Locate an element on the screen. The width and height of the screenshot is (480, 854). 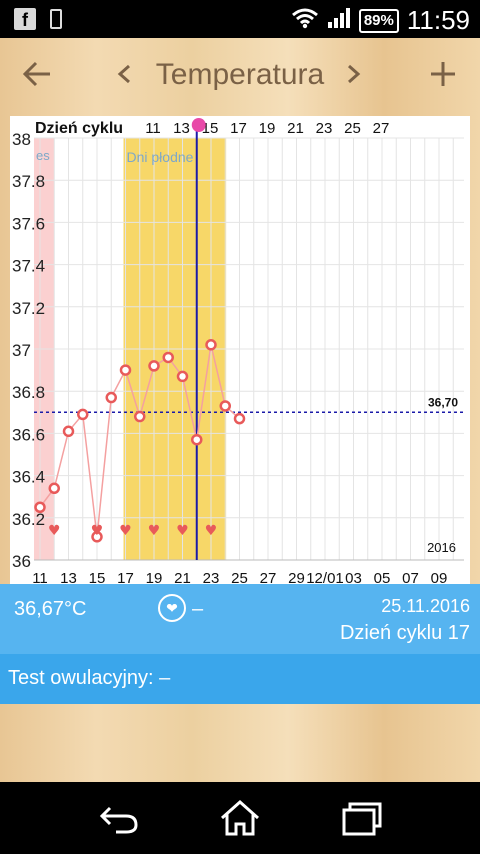
top-tick-label: 11 is located at coordinates (153, 128).